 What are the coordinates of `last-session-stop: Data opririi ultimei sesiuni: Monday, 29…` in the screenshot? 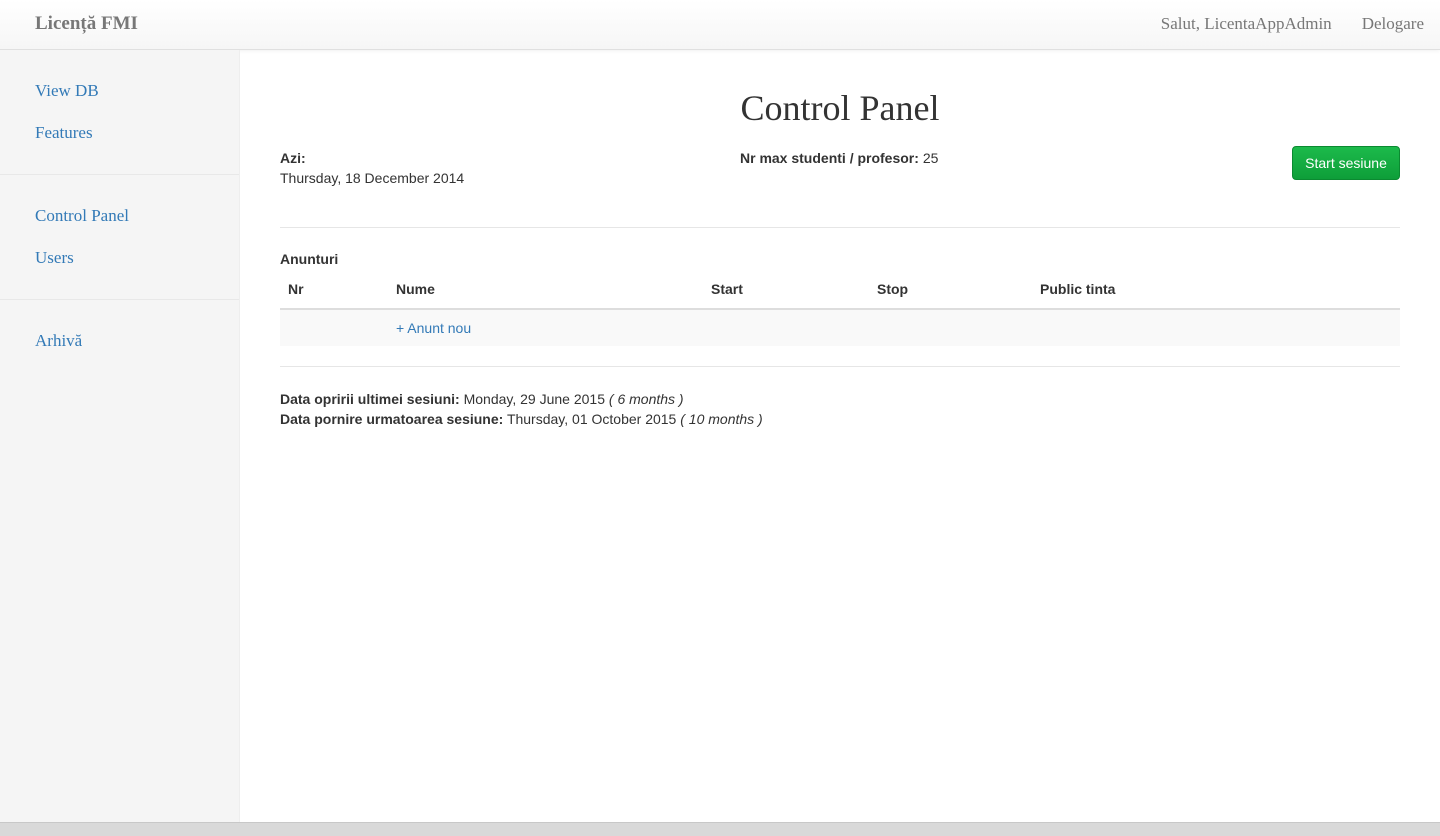 It's located at (840, 399).